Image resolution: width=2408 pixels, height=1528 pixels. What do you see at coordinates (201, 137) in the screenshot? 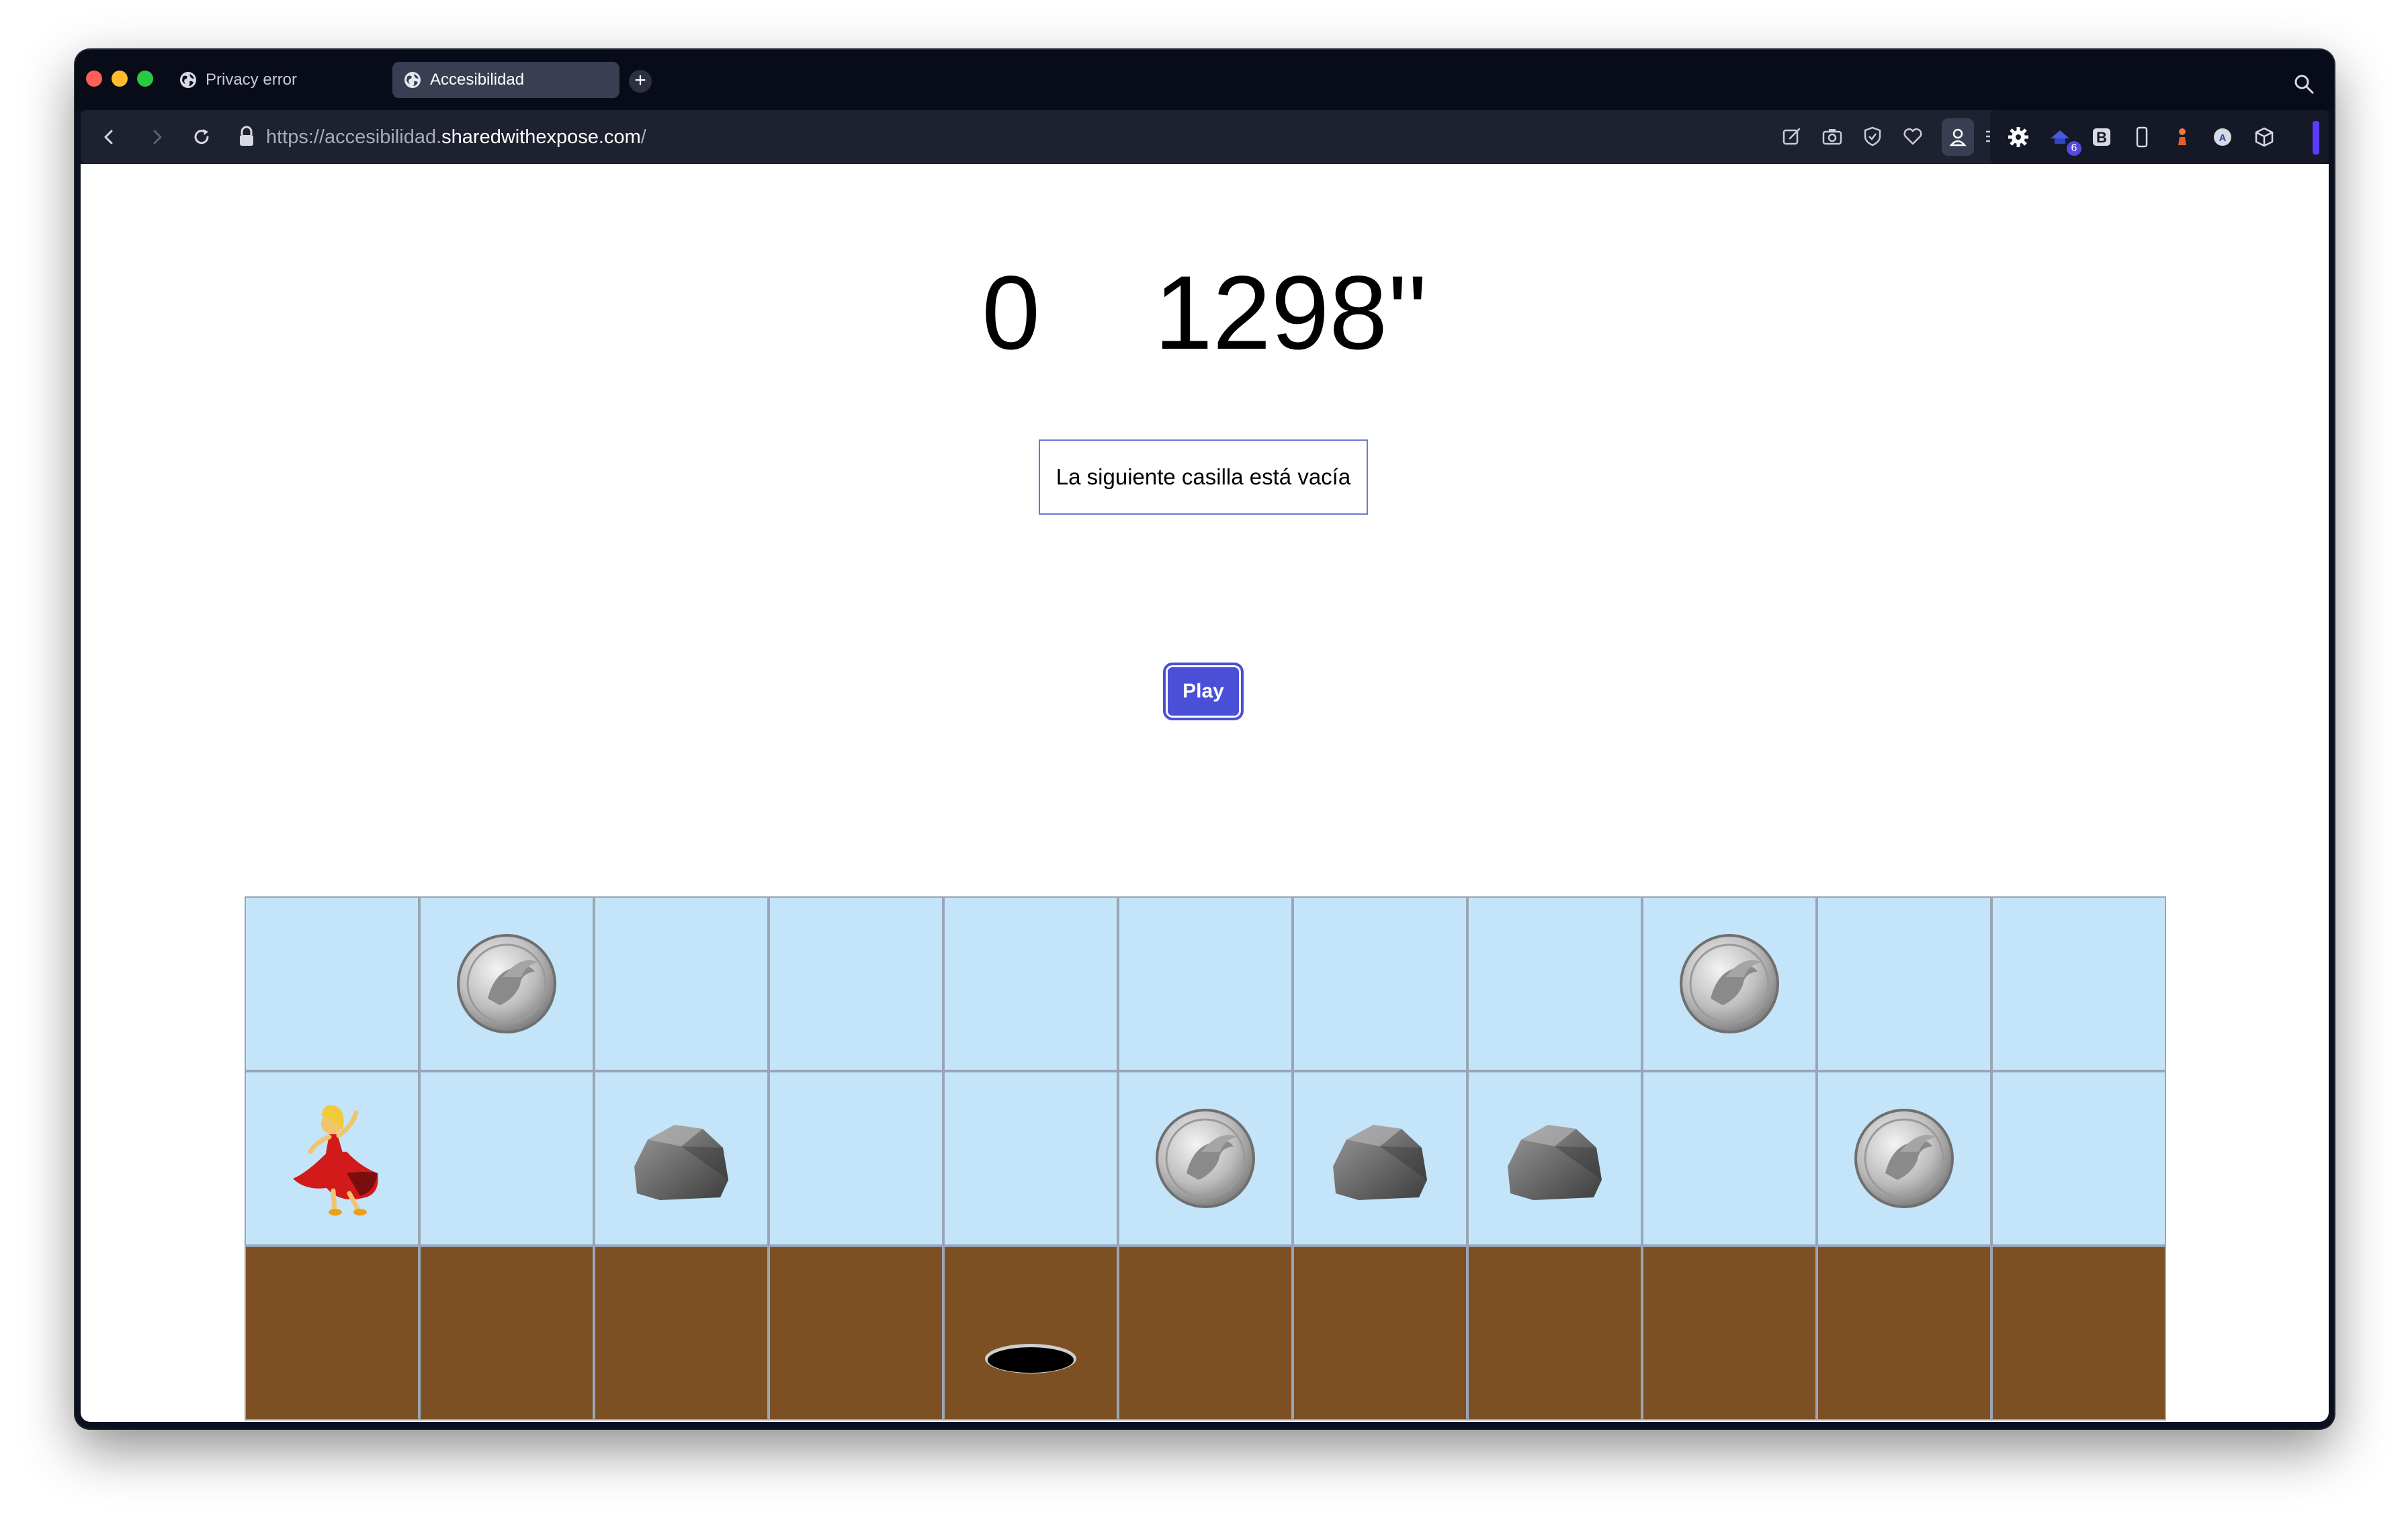
I see `reload-icon` at bounding box center [201, 137].